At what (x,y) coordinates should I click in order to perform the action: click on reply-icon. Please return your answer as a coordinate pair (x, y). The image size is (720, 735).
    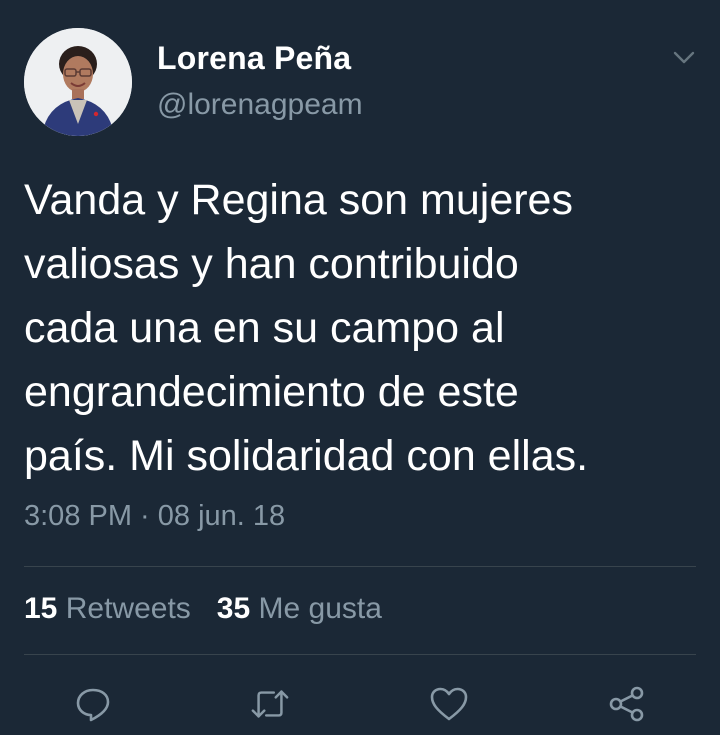
    Looking at the image, I should click on (93, 704).